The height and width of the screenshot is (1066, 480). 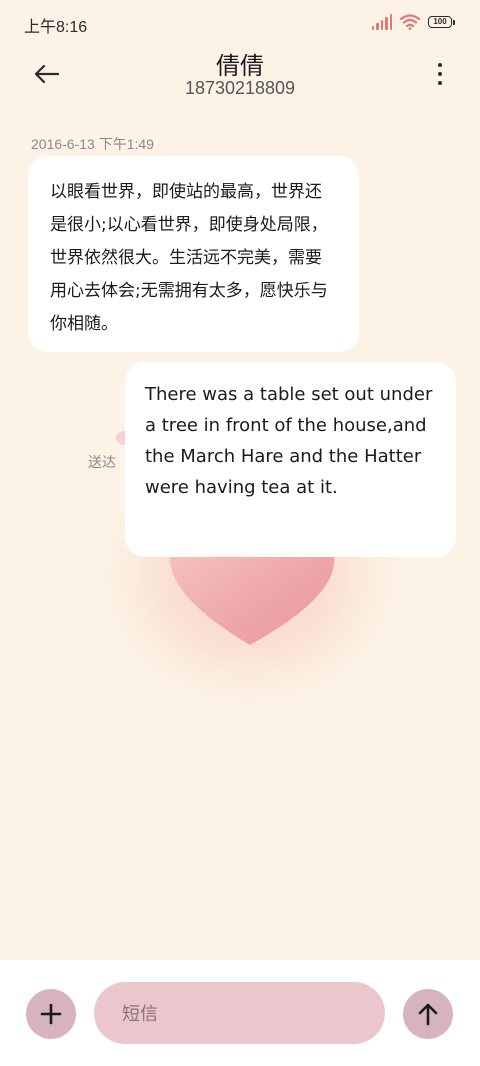 I want to click on battery-level: 100, so click(x=440, y=21).